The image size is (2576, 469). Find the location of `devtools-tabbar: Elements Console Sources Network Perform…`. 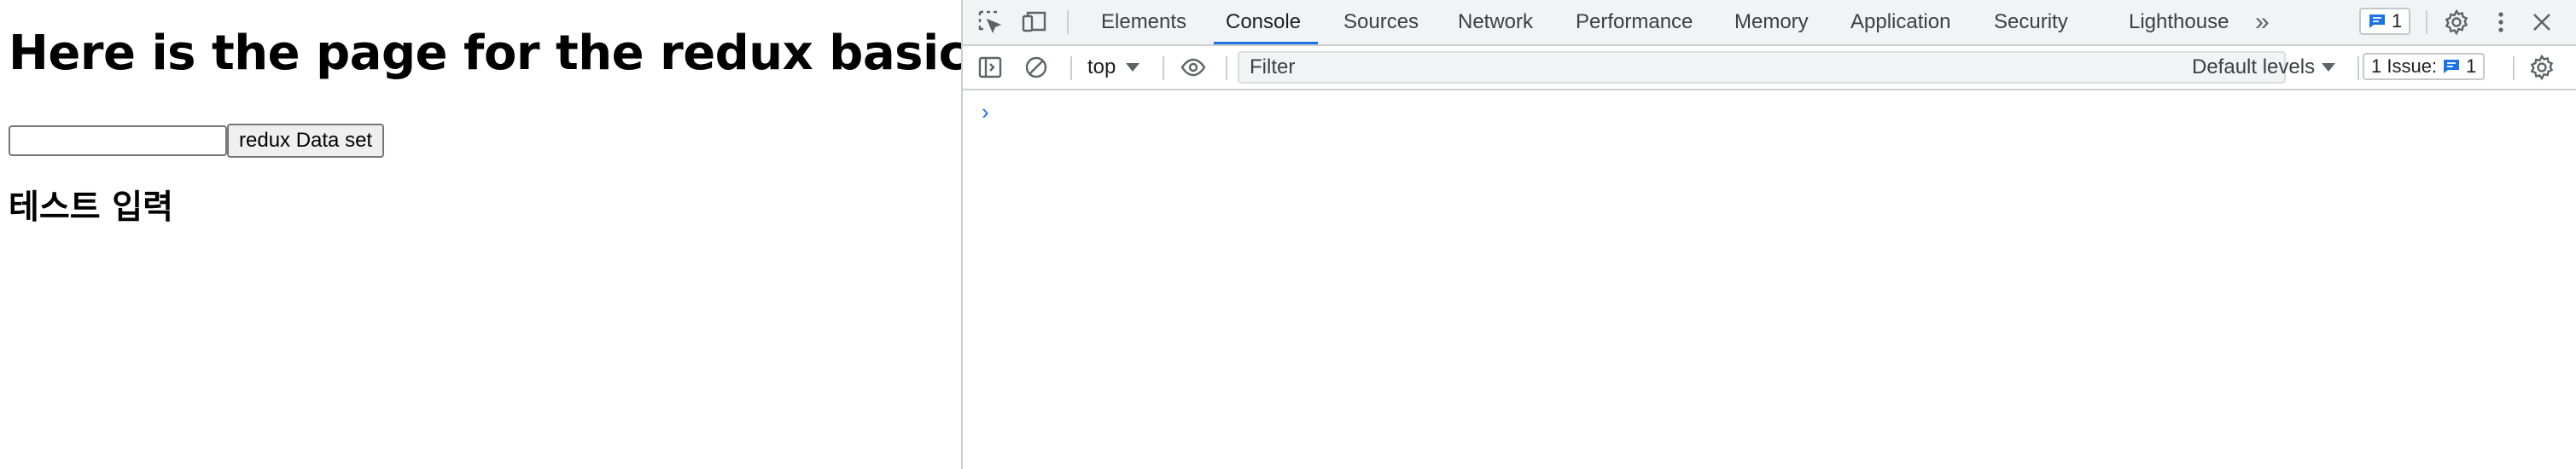

devtools-tabbar: Elements Console Sources Network Perform… is located at coordinates (1769, 23).